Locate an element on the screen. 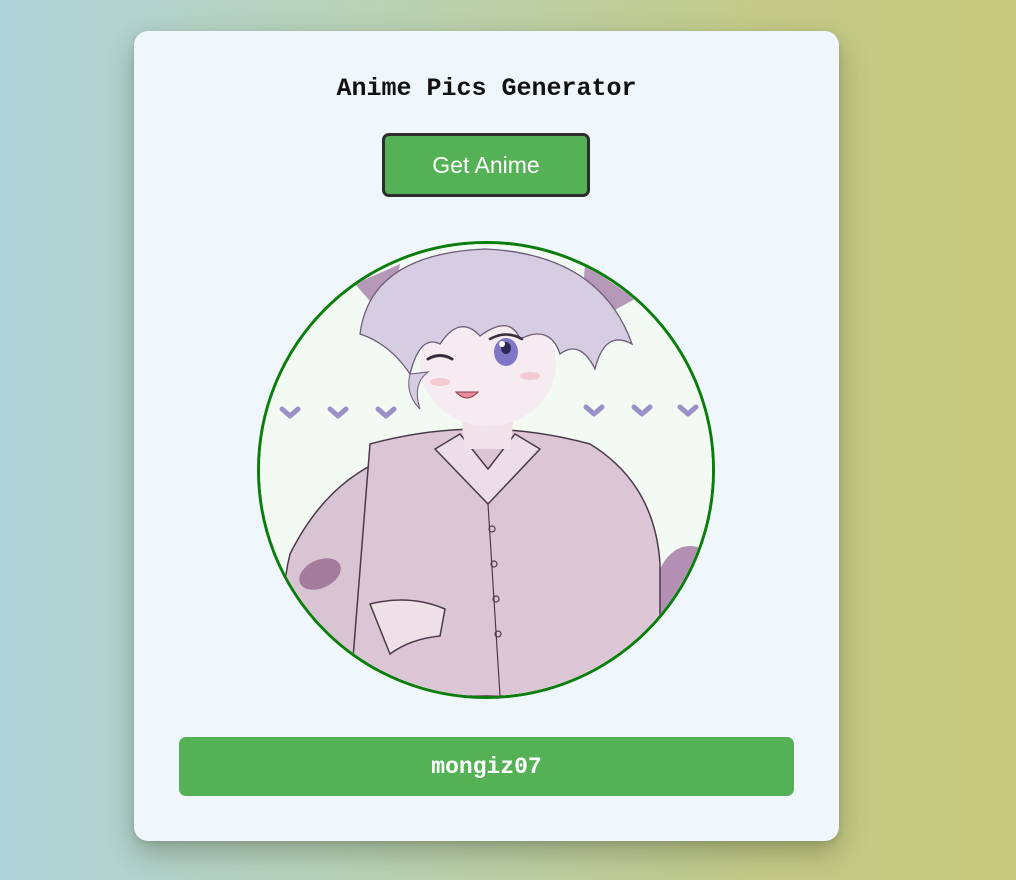  page-title: Anime Pics Generator is located at coordinates (486, 88).